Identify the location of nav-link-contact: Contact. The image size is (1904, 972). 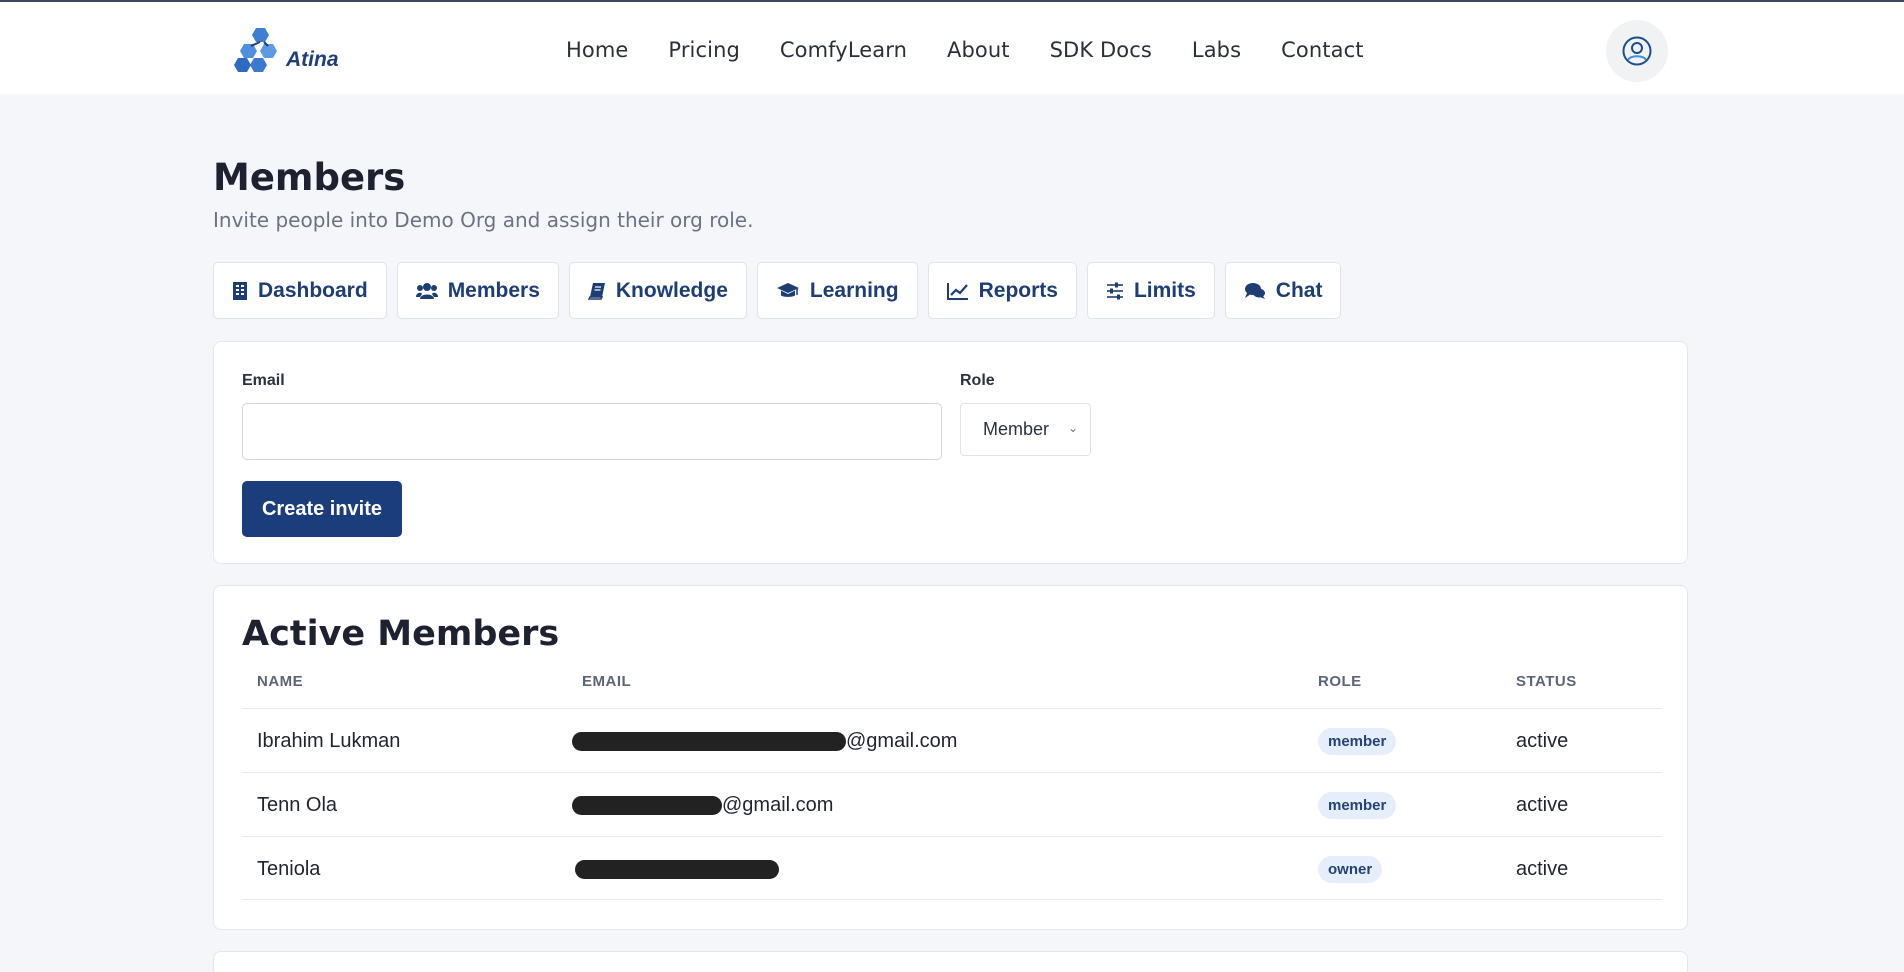
(1322, 50).